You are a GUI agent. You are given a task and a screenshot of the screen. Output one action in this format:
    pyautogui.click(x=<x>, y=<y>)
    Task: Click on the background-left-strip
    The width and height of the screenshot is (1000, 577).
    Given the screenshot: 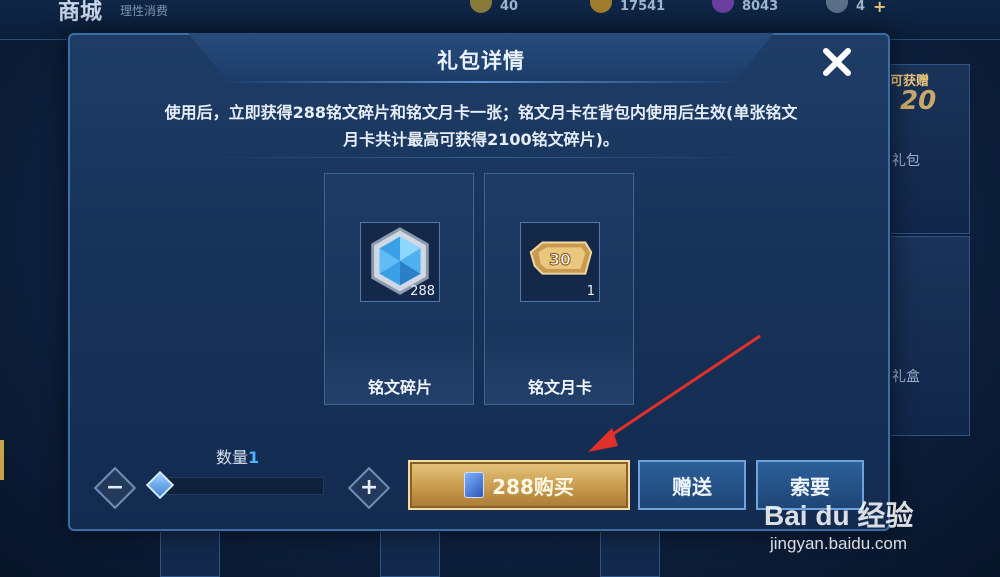 What is the action you would take?
    pyautogui.click(x=2, y=460)
    